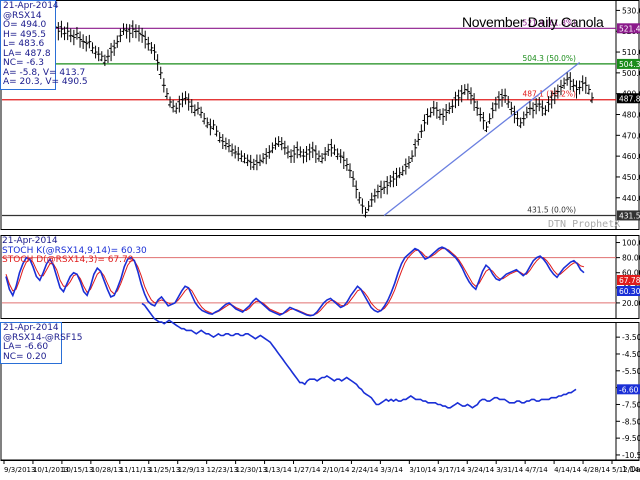 The image size is (640, 480). I want to click on stoch-tag: 60.30, so click(629, 291).